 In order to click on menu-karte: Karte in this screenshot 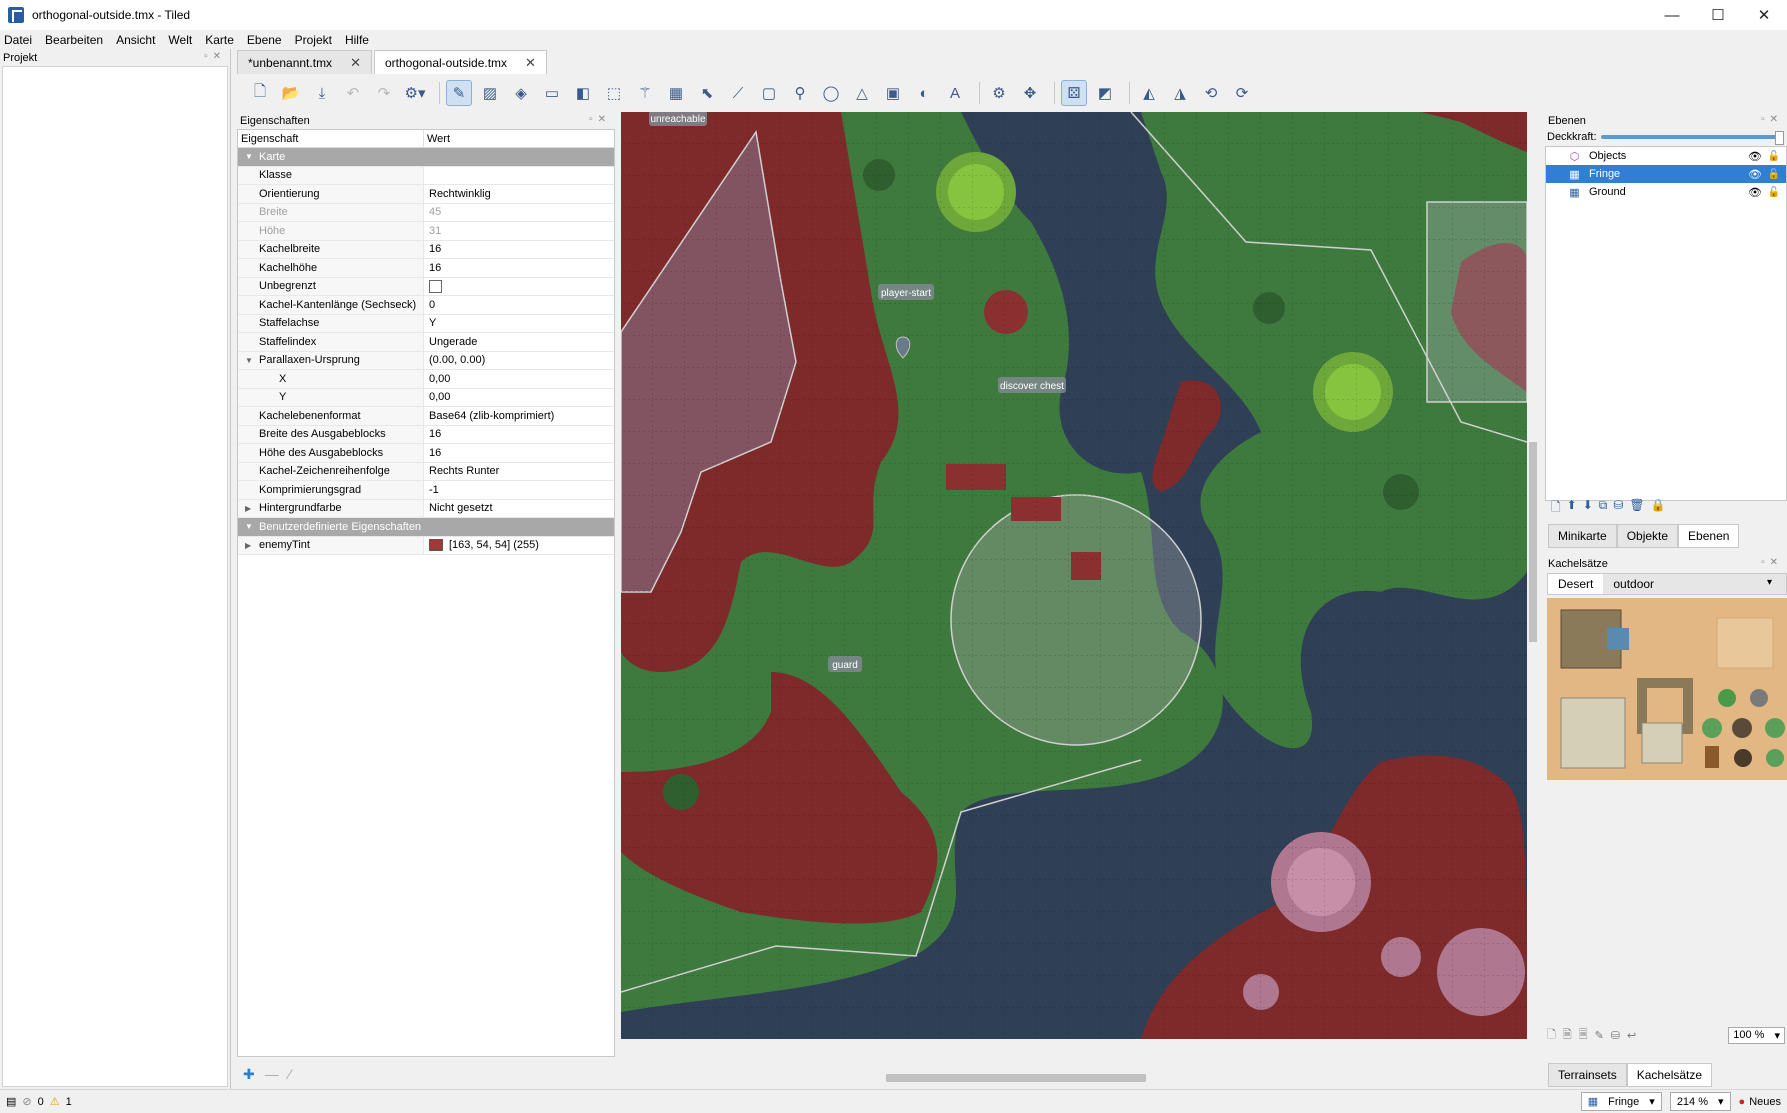, I will do `click(219, 40)`.